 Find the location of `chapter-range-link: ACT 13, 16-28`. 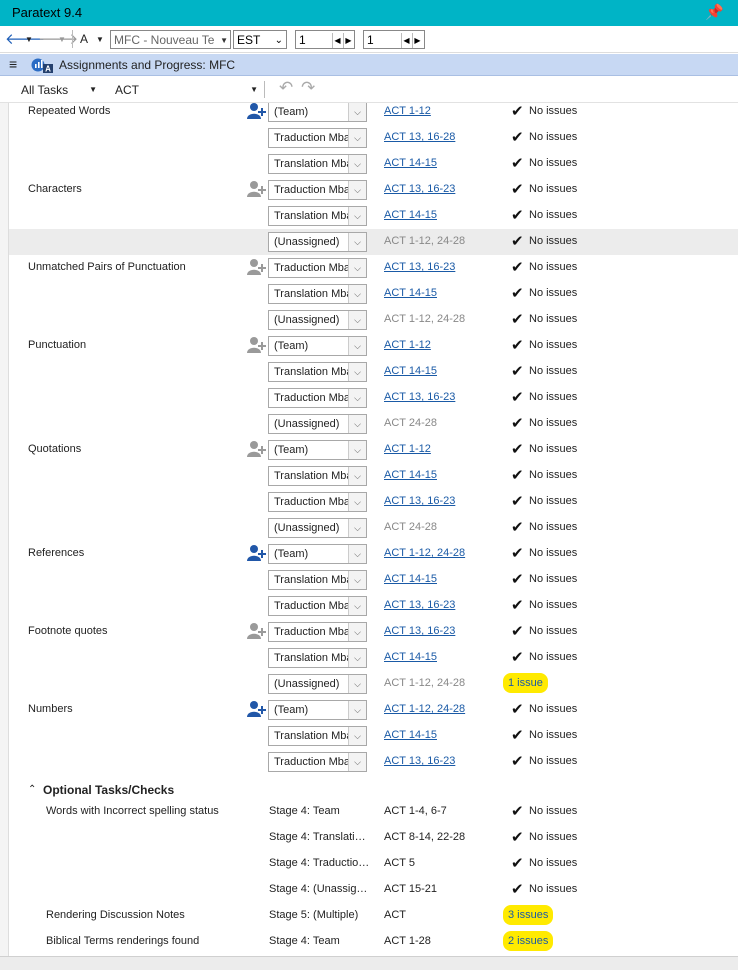

chapter-range-link: ACT 13, 16-28 is located at coordinates (419, 137).